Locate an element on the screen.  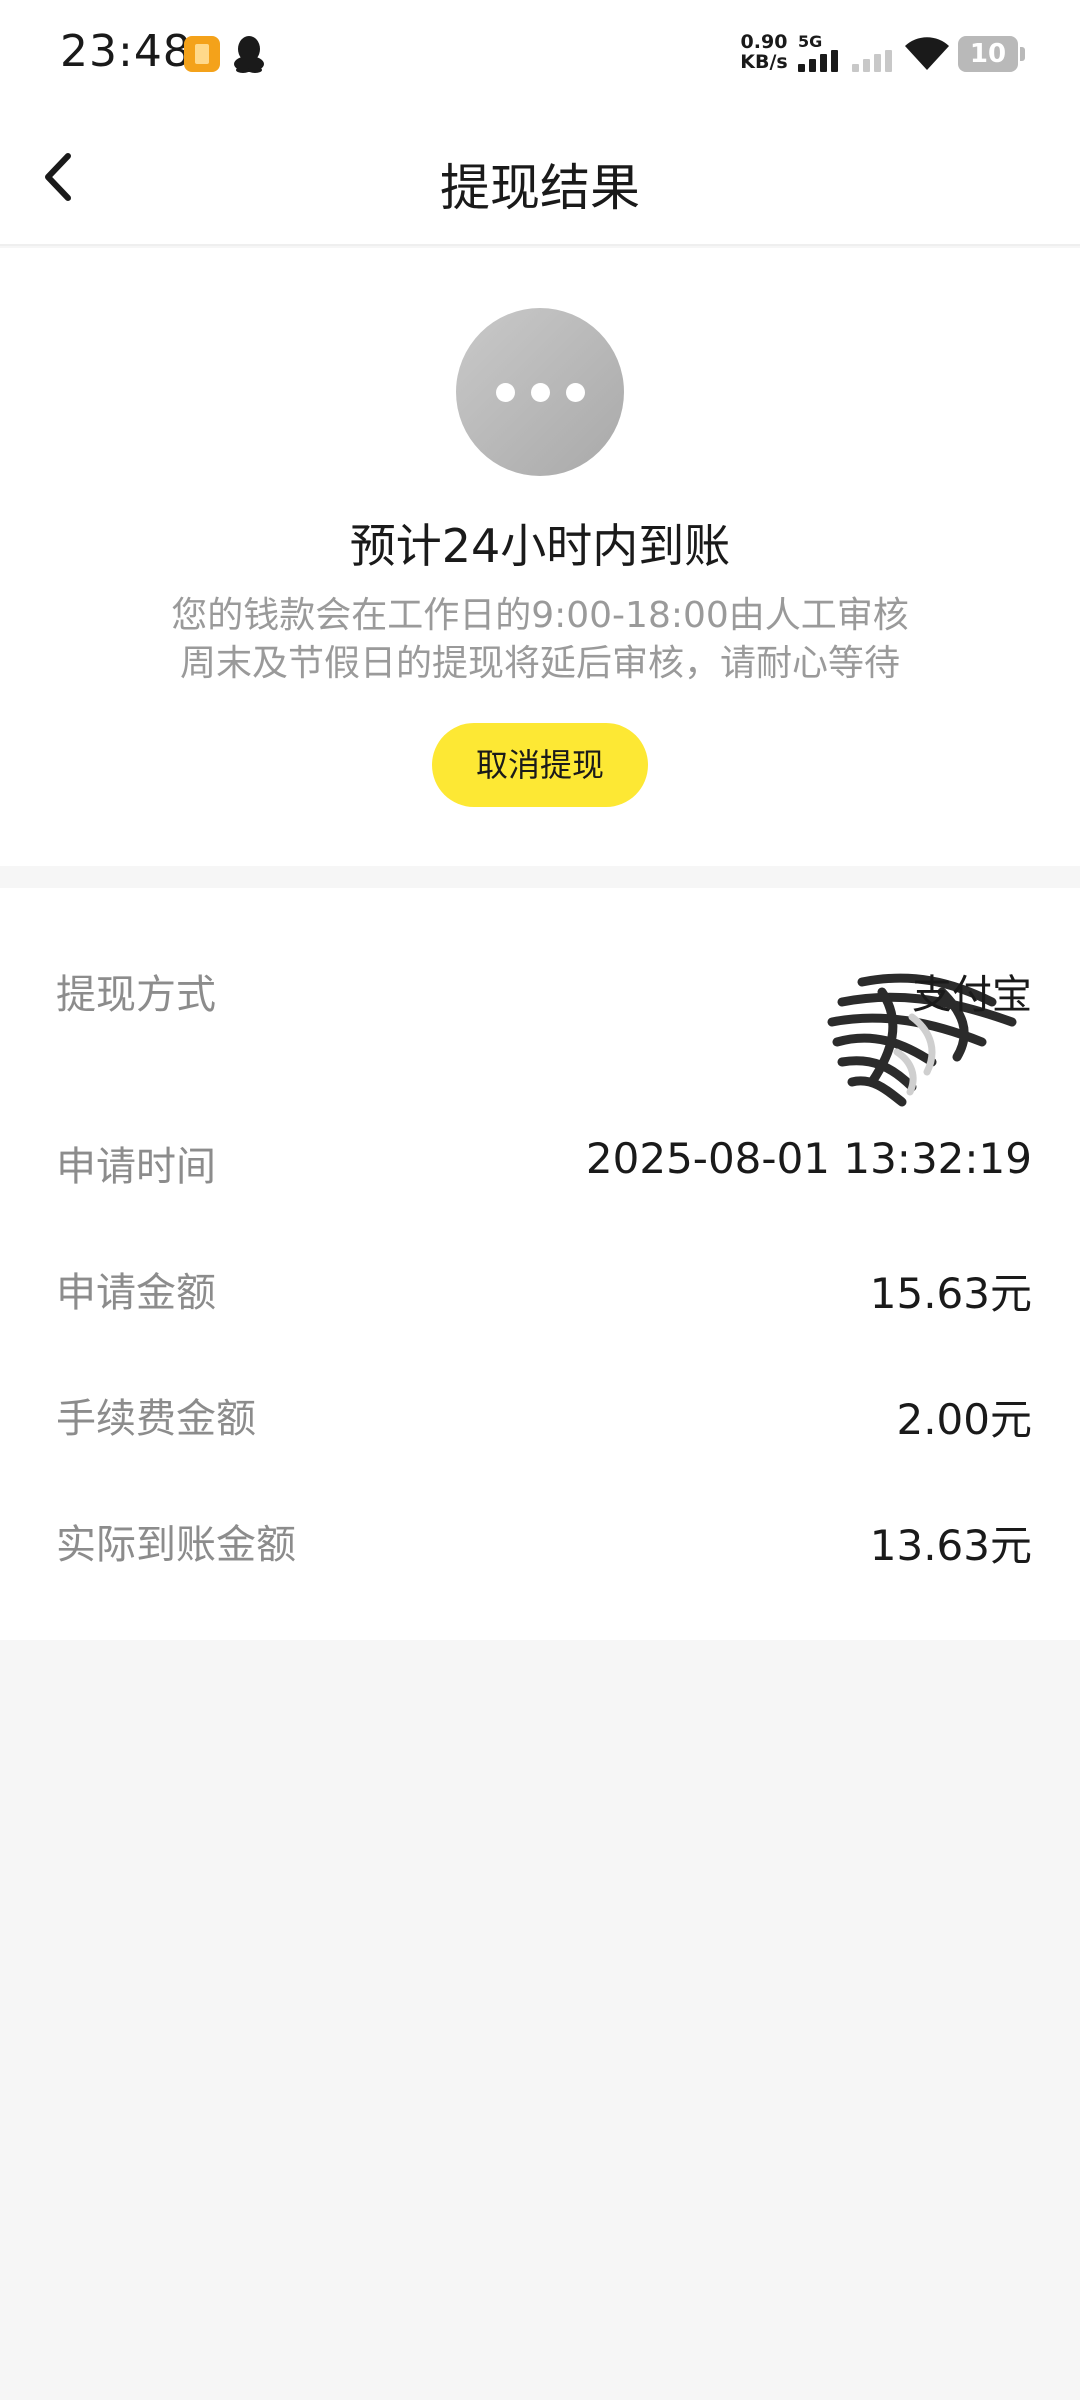
detail-row-actual-amount: 实际到账金额 13.63元 is located at coordinates (544, 1547).